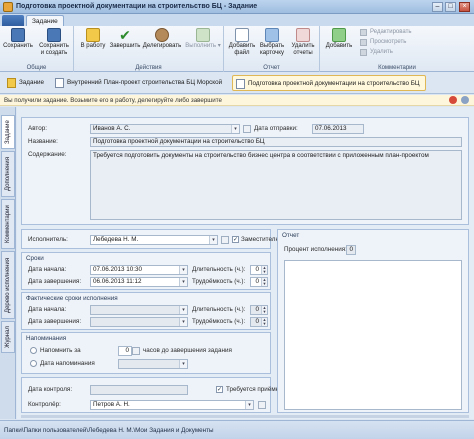 This screenshot has height=439, width=474. Describe the element at coordinates (139, 390) in the screenshot. I see `control-date-field` at that location.